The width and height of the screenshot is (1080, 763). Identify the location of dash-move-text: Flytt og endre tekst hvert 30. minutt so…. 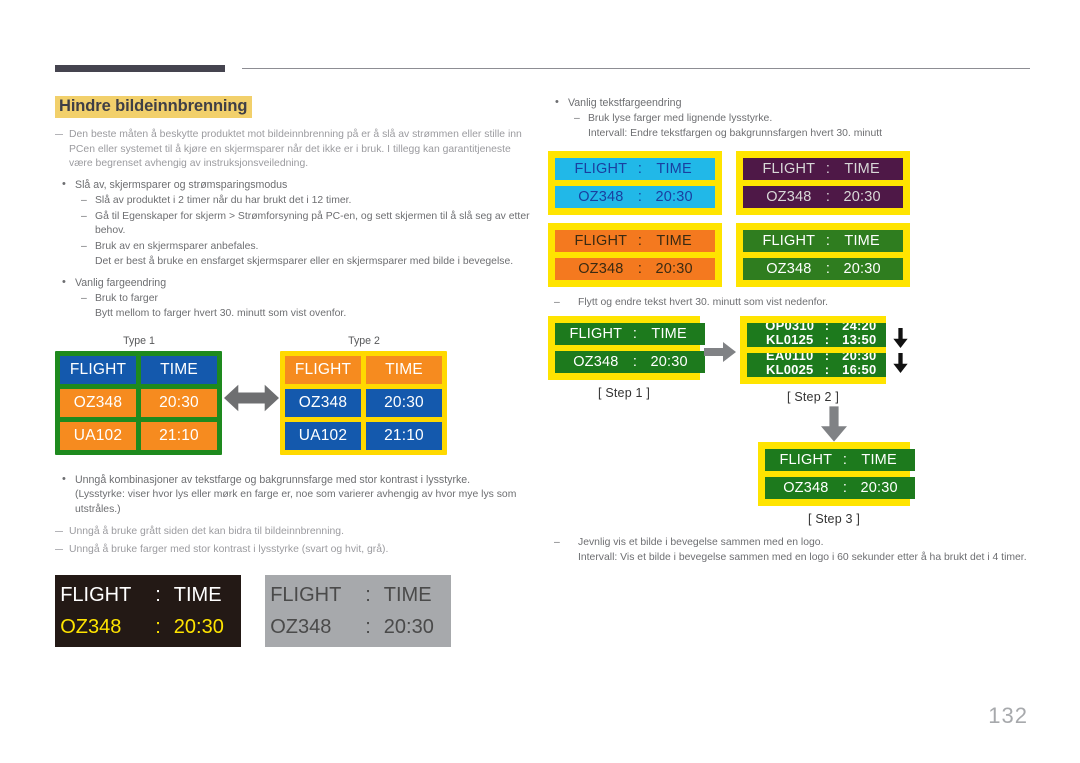
(788, 303).